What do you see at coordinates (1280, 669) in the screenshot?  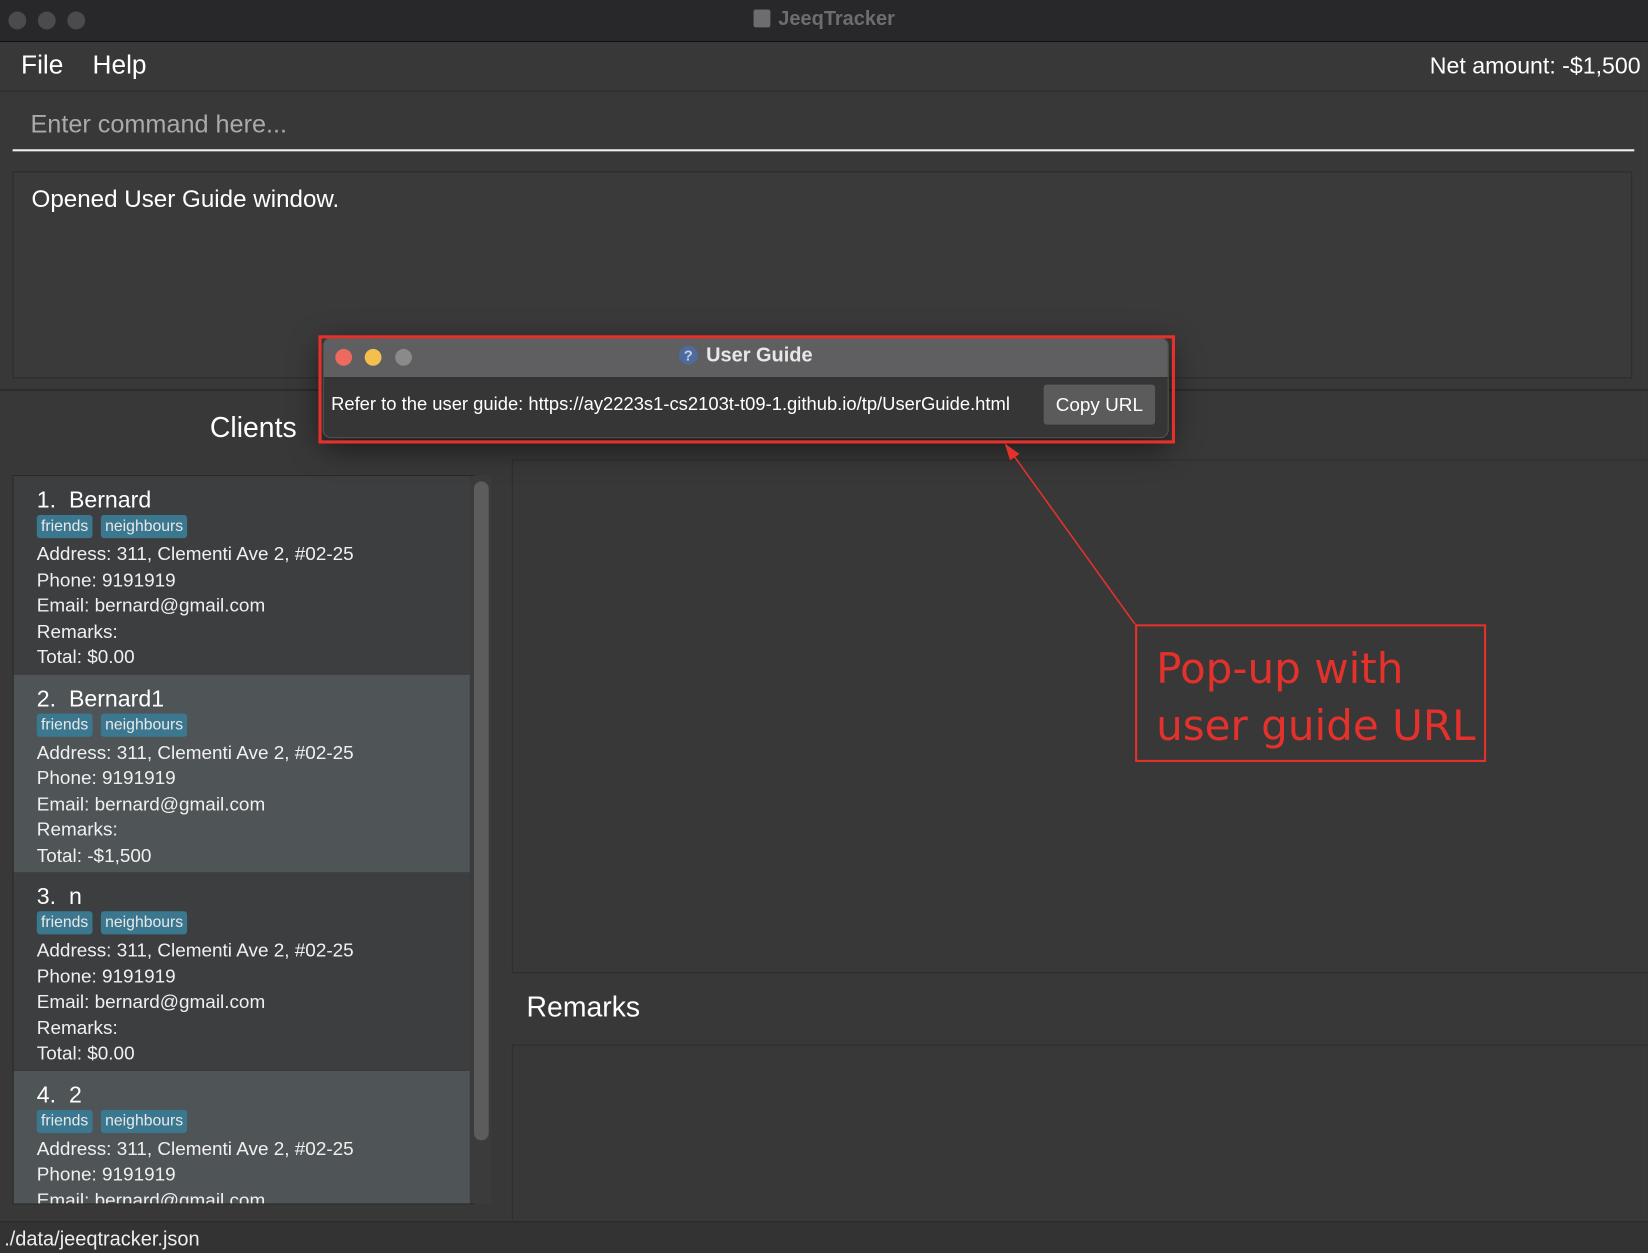 I see `annotation-line-1: Pop-up with` at bounding box center [1280, 669].